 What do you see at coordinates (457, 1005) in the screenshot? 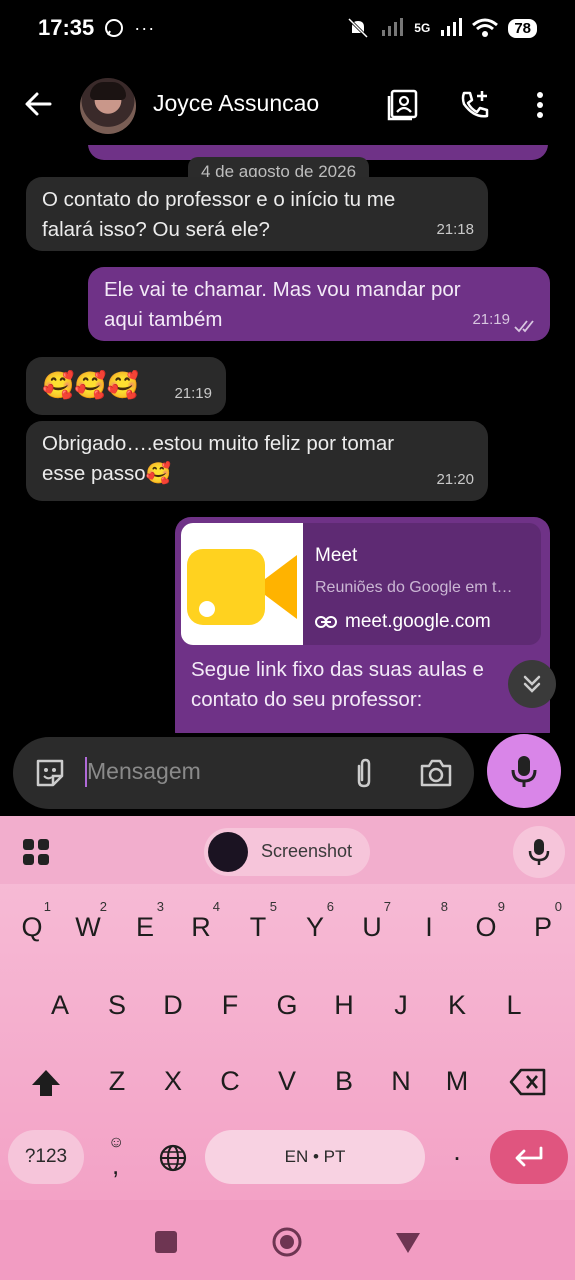
I see `key-k: K` at bounding box center [457, 1005].